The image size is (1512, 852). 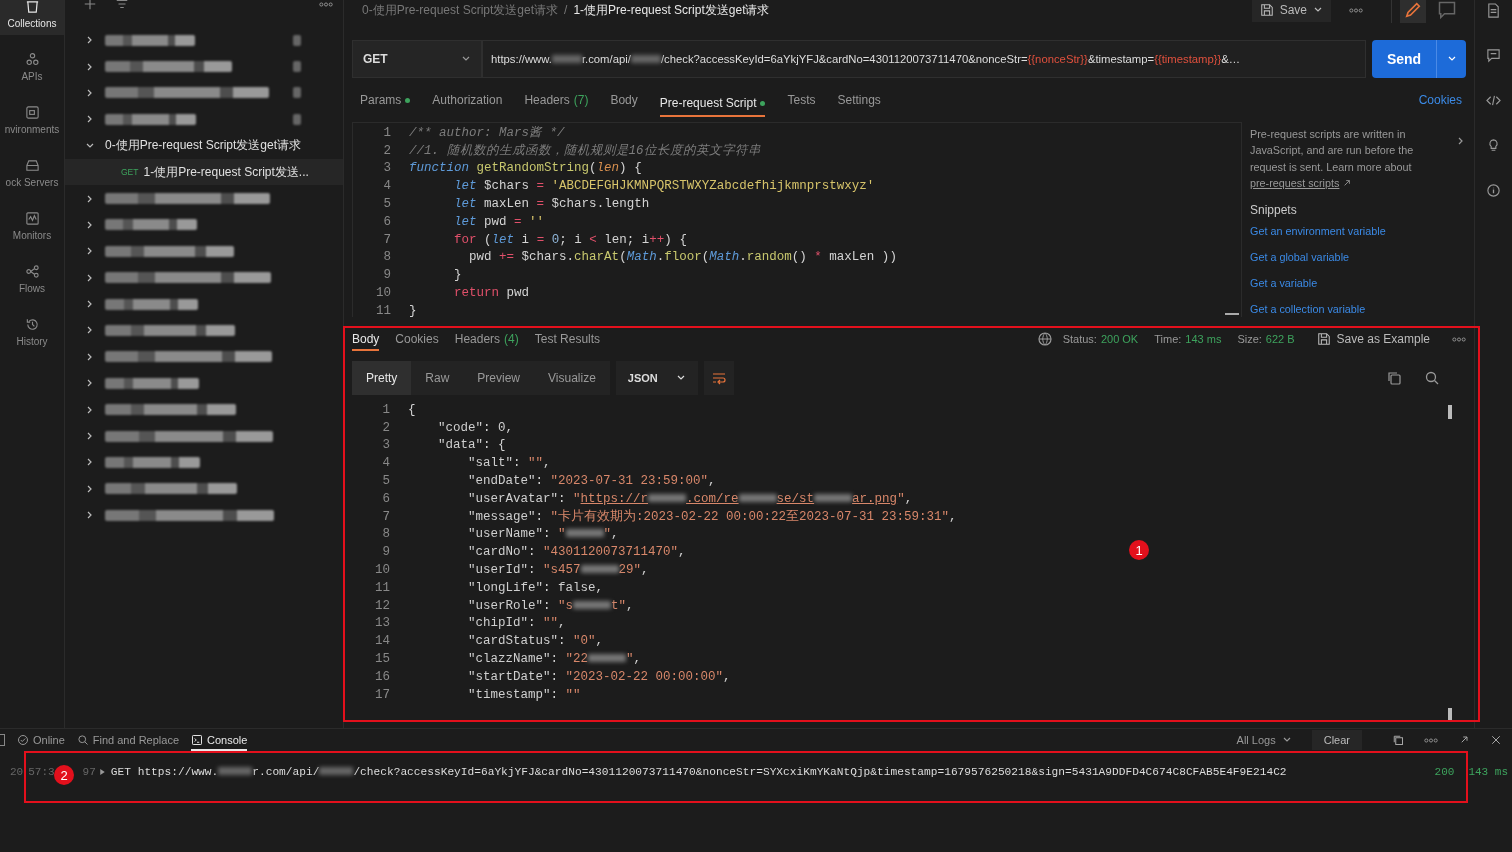 What do you see at coordinates (491, 293) in the screenshot?
I see `code-line: return pwd` at bounding box center [491, 293].